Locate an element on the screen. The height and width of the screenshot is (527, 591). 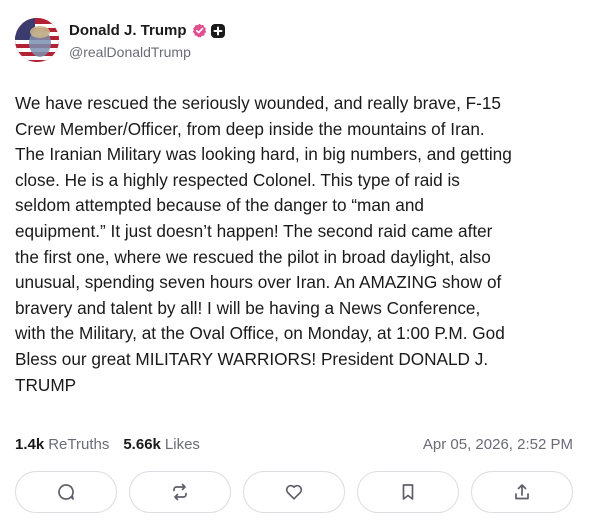
retruth-button is located at coordinates (180, 492).